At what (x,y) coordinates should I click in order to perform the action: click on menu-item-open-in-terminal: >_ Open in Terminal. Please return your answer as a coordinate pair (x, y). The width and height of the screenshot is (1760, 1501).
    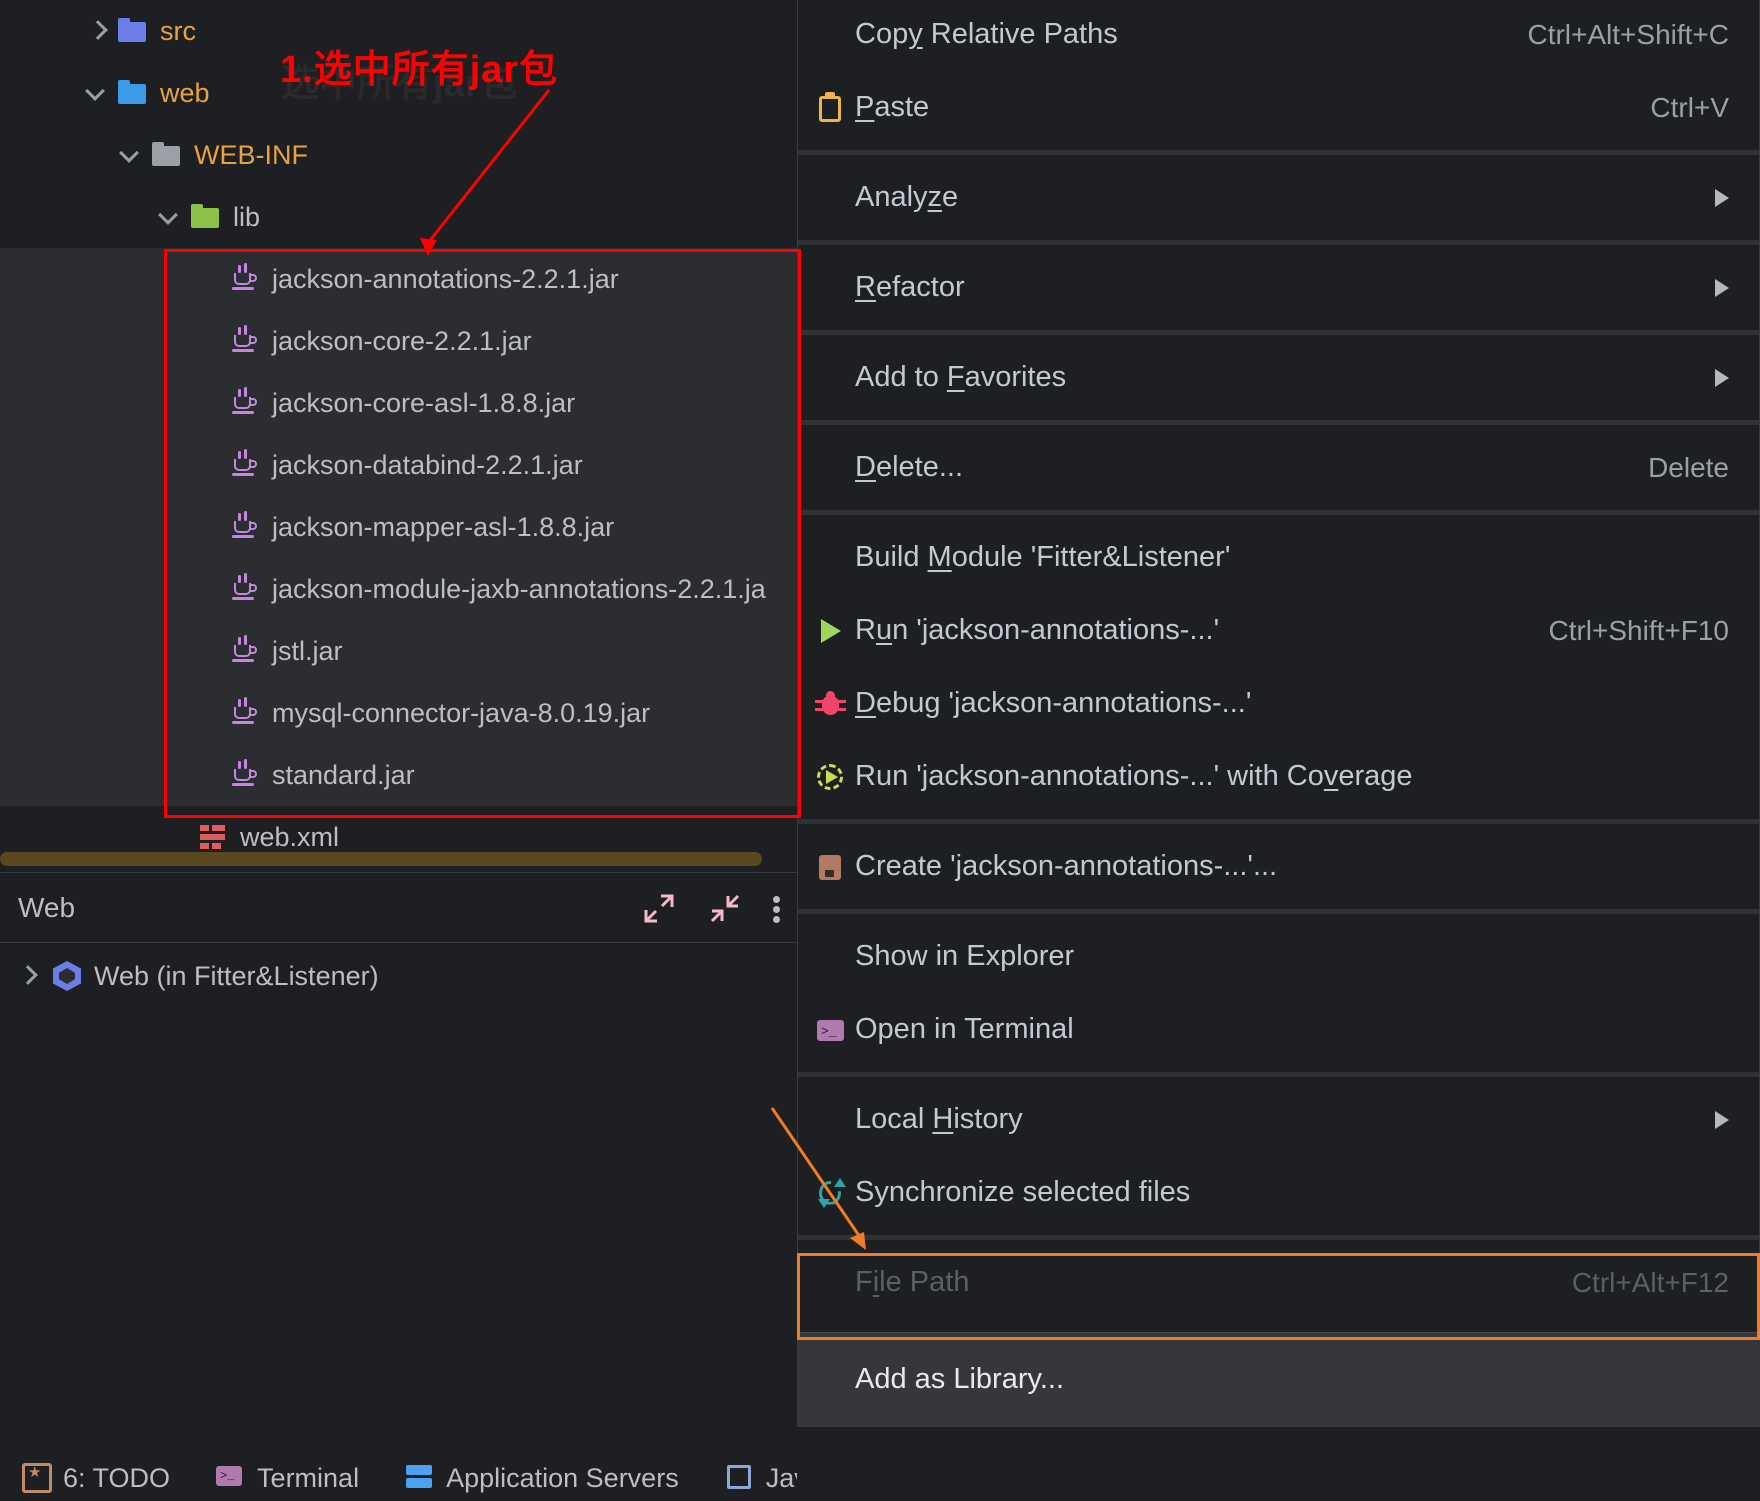
    Looking at the image, I should click on (1278, 1029).